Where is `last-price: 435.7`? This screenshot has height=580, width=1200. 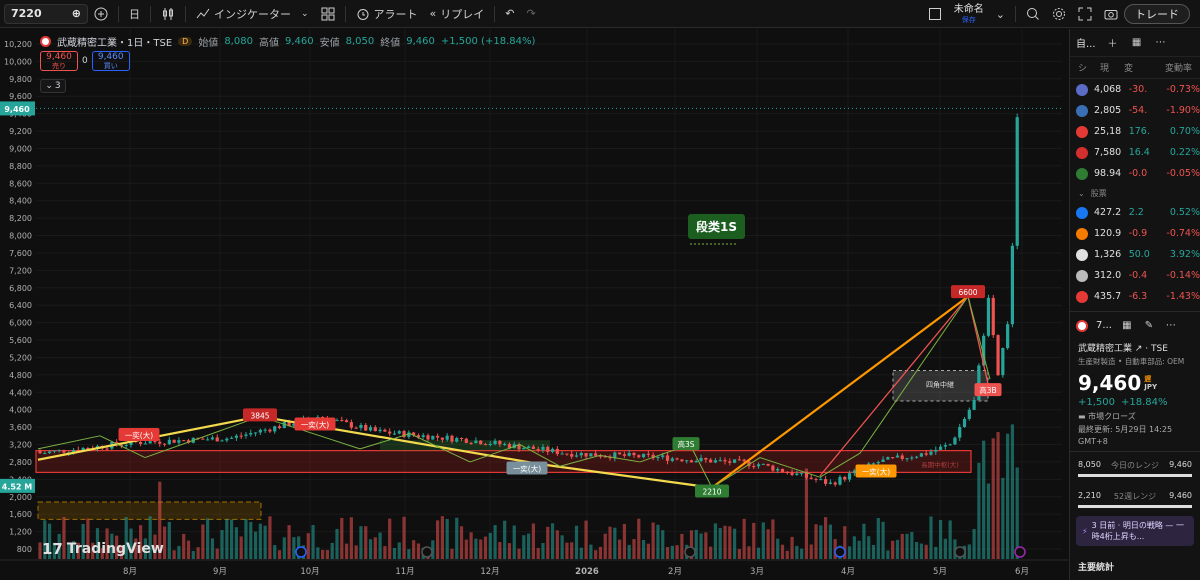
last-price: 435.7 is located at coordinates (1108, 296).